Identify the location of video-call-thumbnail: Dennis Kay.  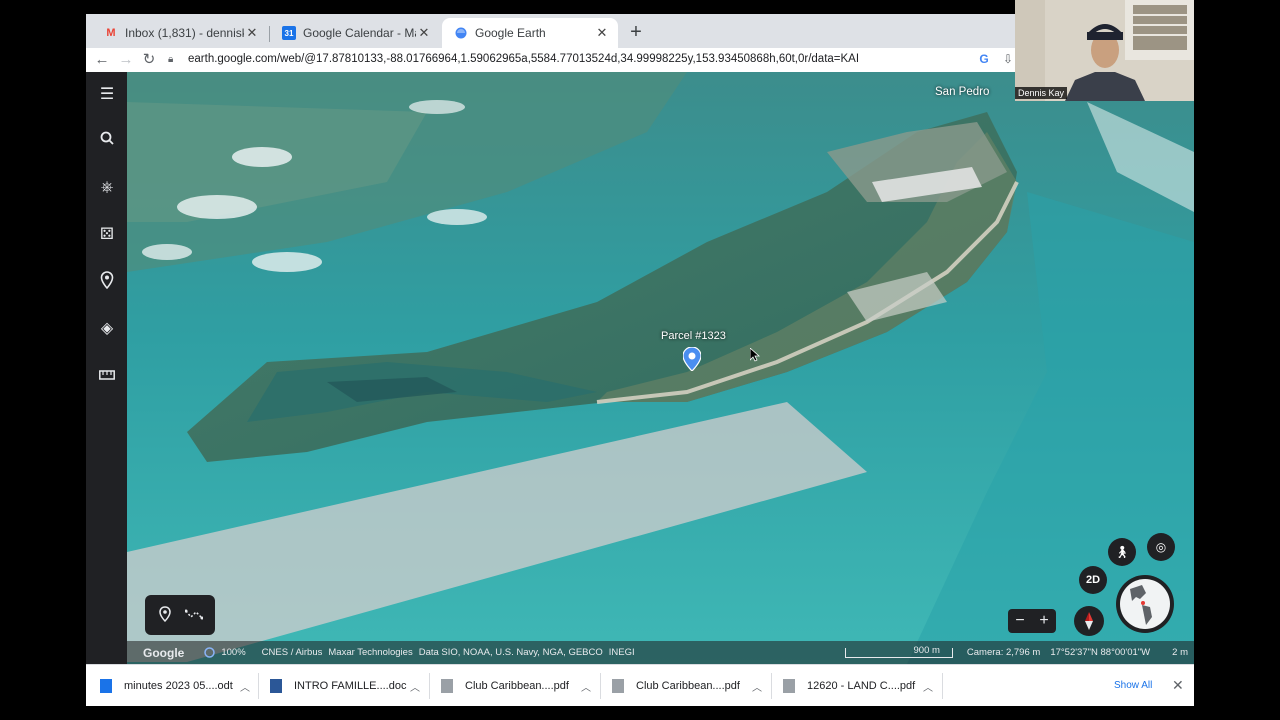
(1104, 50).